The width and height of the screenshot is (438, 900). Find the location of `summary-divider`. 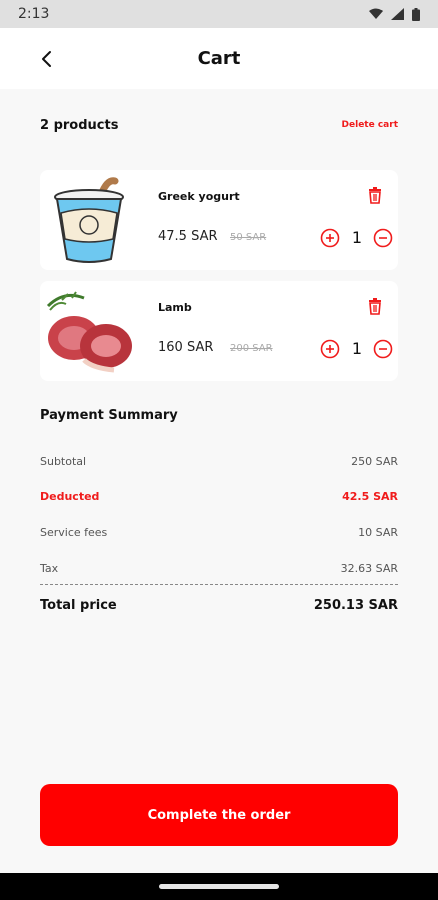

summary-divider is located at coordinates (219, 584).